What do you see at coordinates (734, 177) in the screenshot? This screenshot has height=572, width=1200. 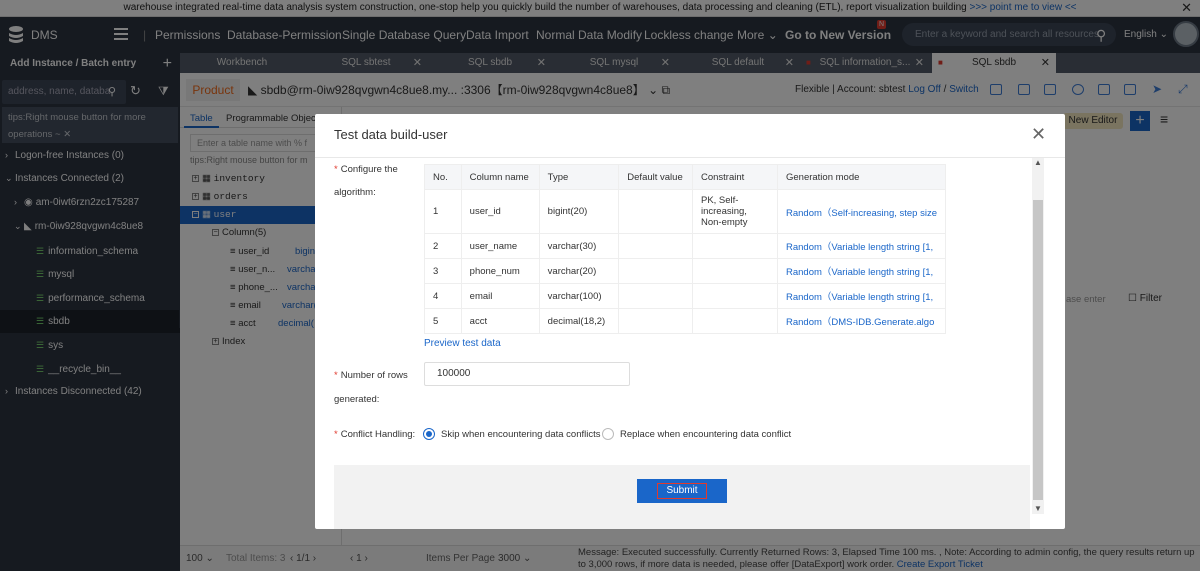 I see `col-header-constraint: Constraint` at bounding box center [734, 177].